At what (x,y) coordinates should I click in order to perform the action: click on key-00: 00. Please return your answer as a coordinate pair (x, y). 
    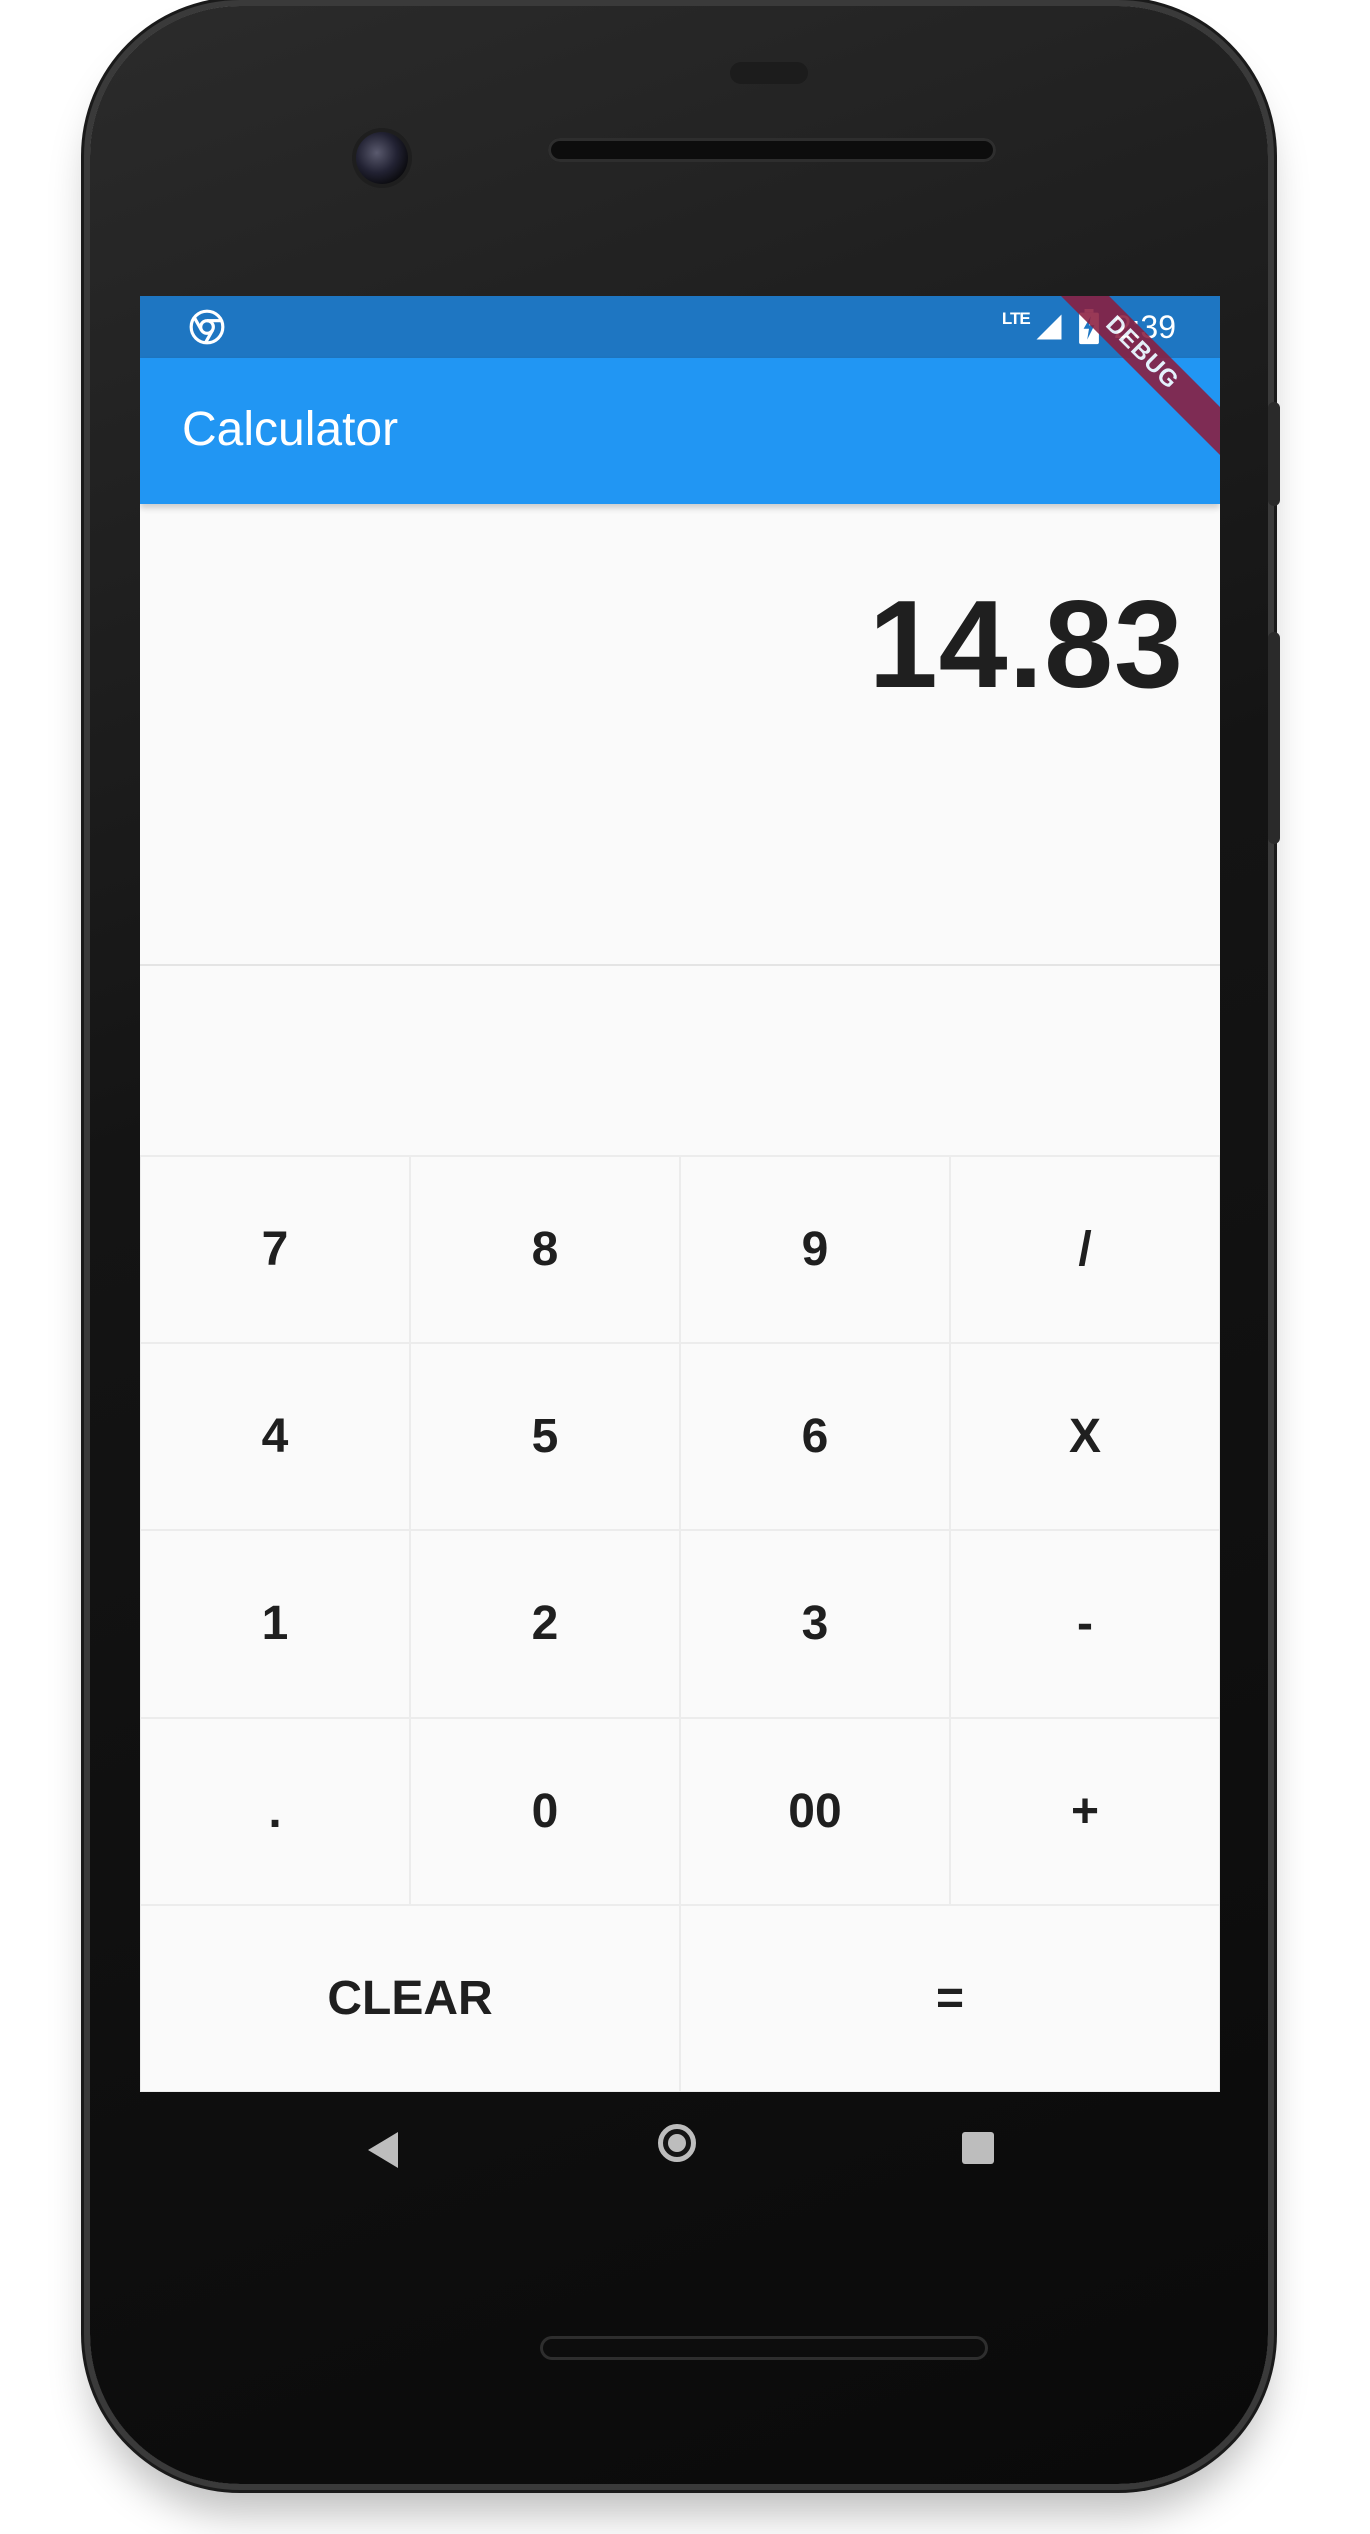
    Looking at the image, I should click on (815, 1811).